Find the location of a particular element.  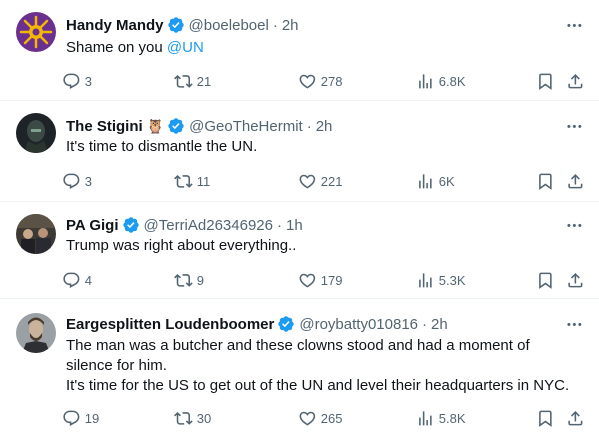

like-button: 265 is located at coordinates (320, 418).